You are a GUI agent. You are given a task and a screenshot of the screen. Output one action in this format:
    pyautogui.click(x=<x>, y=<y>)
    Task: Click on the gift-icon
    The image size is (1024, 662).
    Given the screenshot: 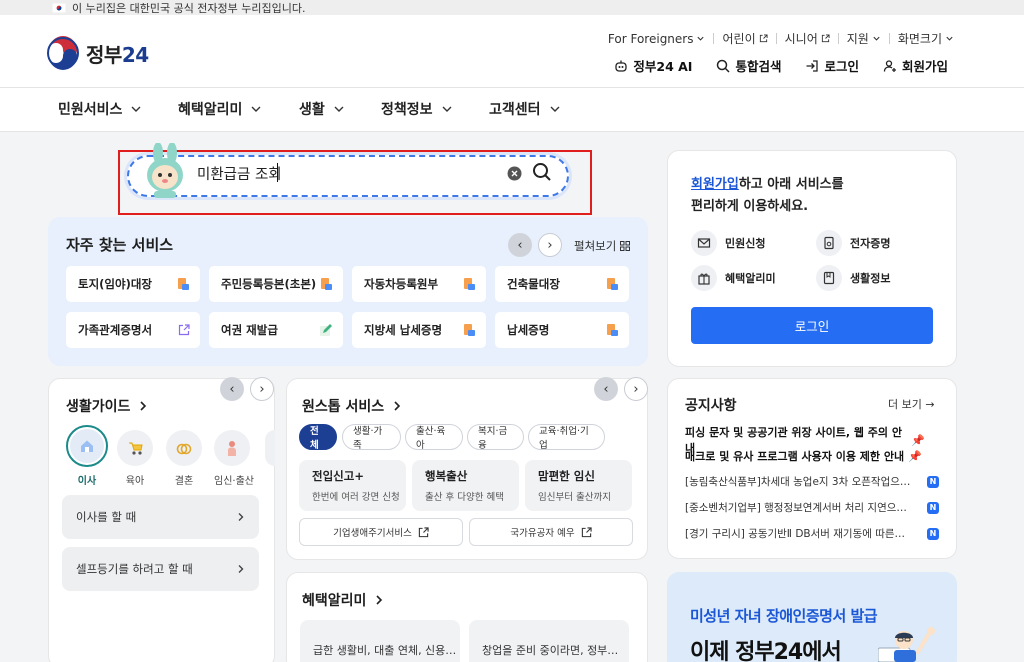 What is the action you would take?
    pyautogui.click(x=704, y=279)
    